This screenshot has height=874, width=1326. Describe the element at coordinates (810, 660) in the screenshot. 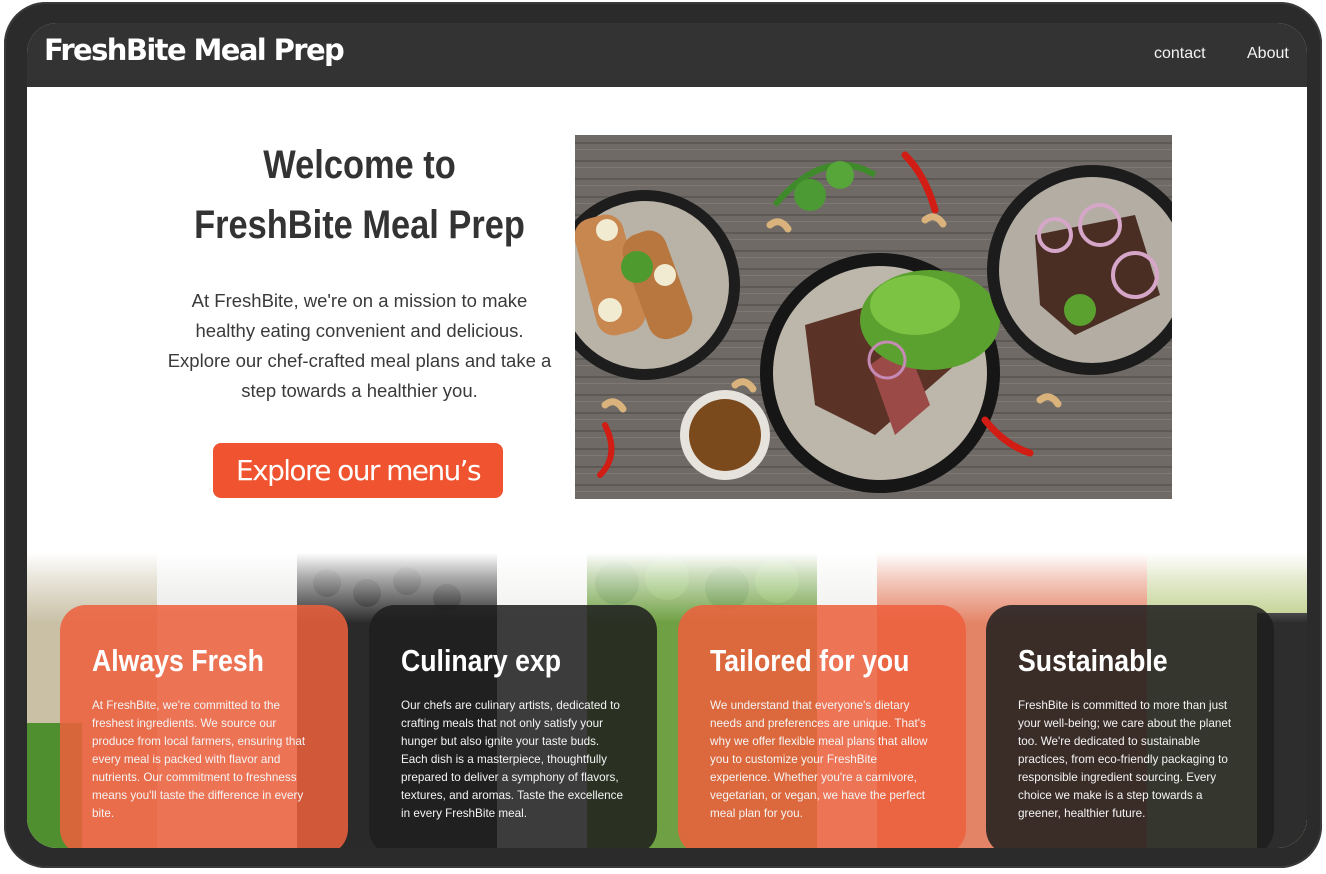

I see `feature-title: Tailored for you` at that location.